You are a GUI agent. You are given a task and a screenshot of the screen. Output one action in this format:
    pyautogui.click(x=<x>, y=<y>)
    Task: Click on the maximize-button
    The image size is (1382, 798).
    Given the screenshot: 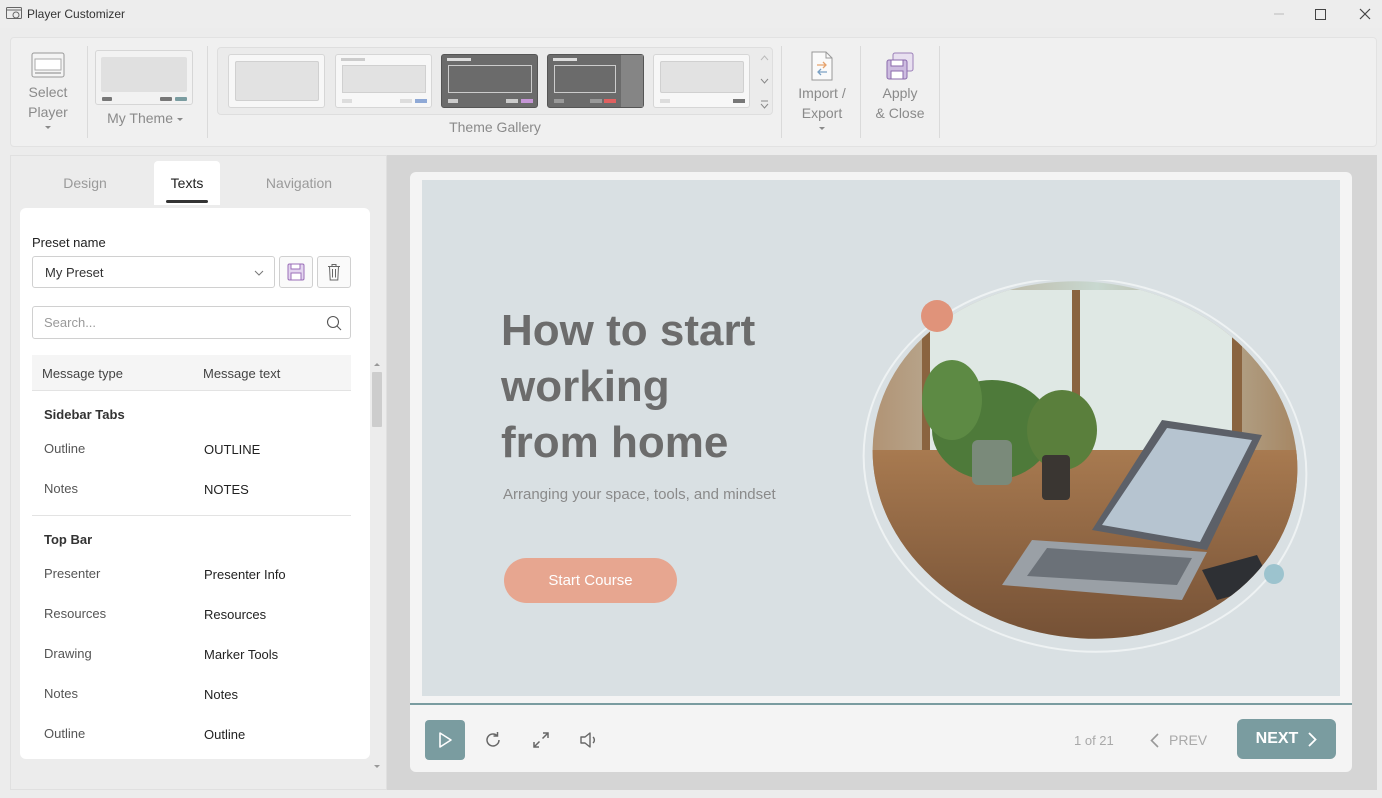 What is the action you would take?
    pyautogui.click(x=1320, y=14)
    